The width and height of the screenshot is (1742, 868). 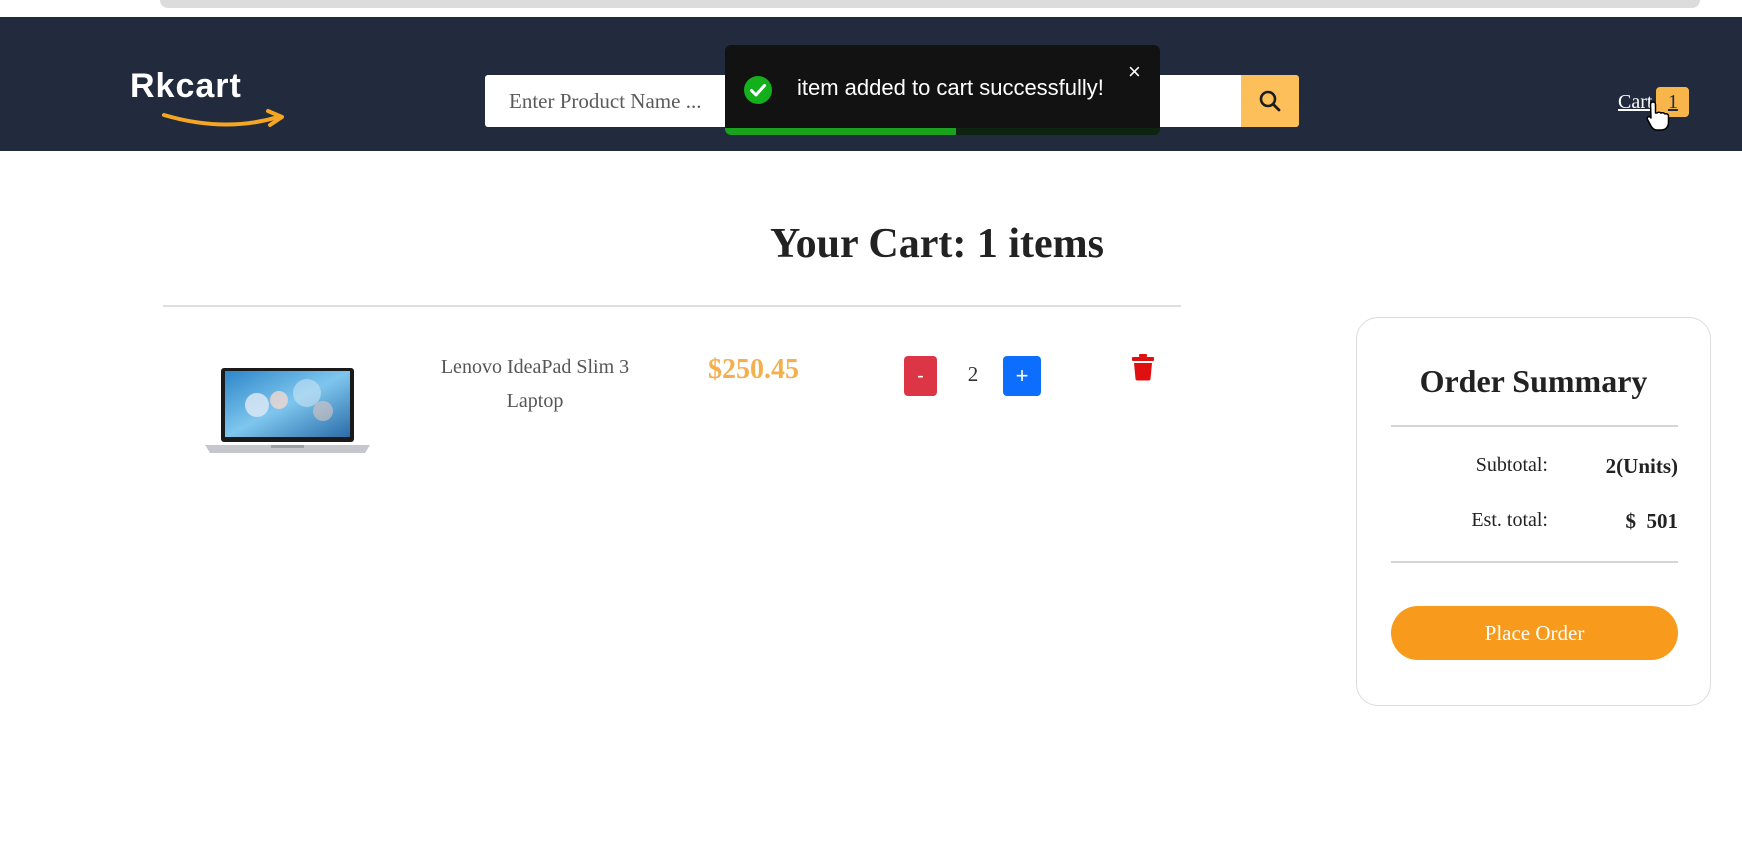 I want to click on cart-heading: Your Cart: 1 items, so click(x=937, y=244).